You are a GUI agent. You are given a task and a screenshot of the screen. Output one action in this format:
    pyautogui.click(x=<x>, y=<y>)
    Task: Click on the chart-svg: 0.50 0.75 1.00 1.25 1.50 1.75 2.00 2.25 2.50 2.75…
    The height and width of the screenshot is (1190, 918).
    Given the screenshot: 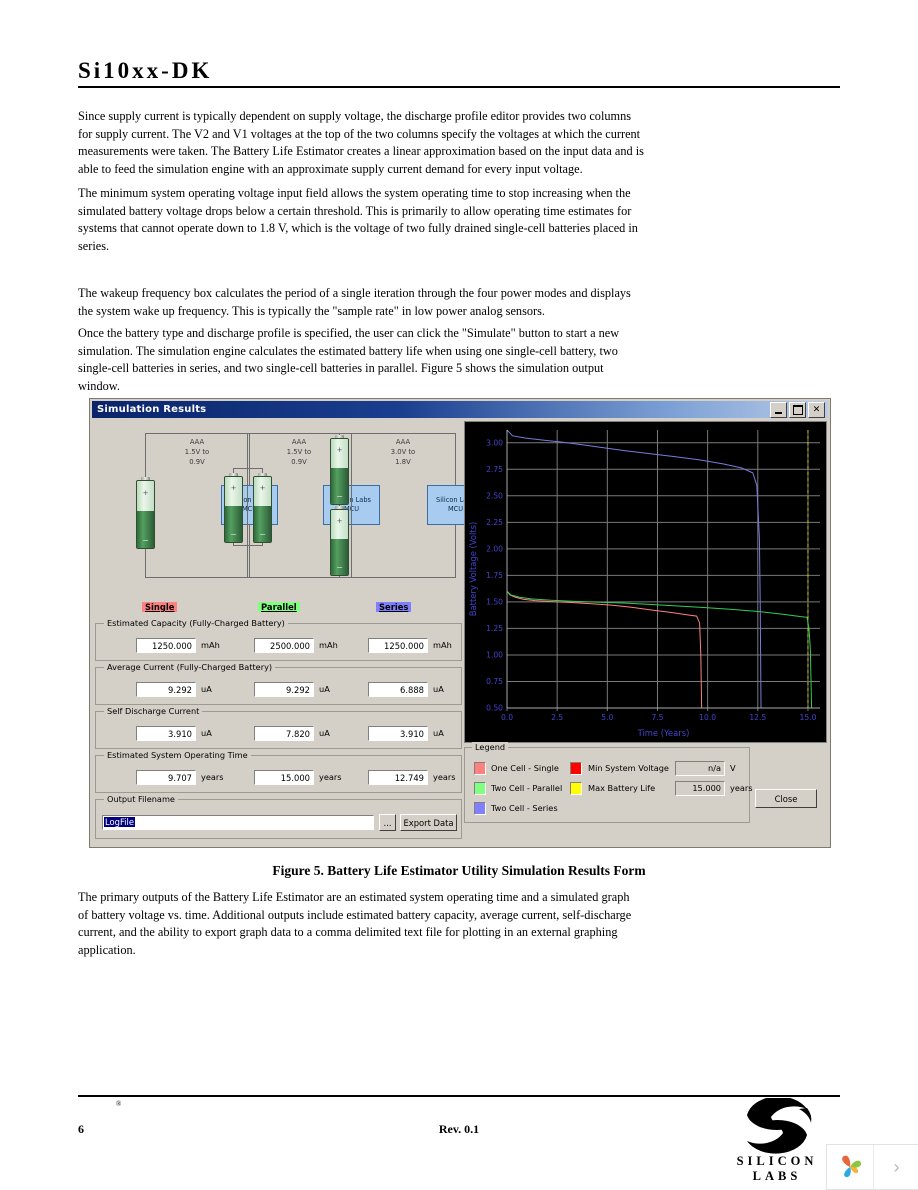 What is the action you would take?
    pyautogui.click(x=645, y=582)
    